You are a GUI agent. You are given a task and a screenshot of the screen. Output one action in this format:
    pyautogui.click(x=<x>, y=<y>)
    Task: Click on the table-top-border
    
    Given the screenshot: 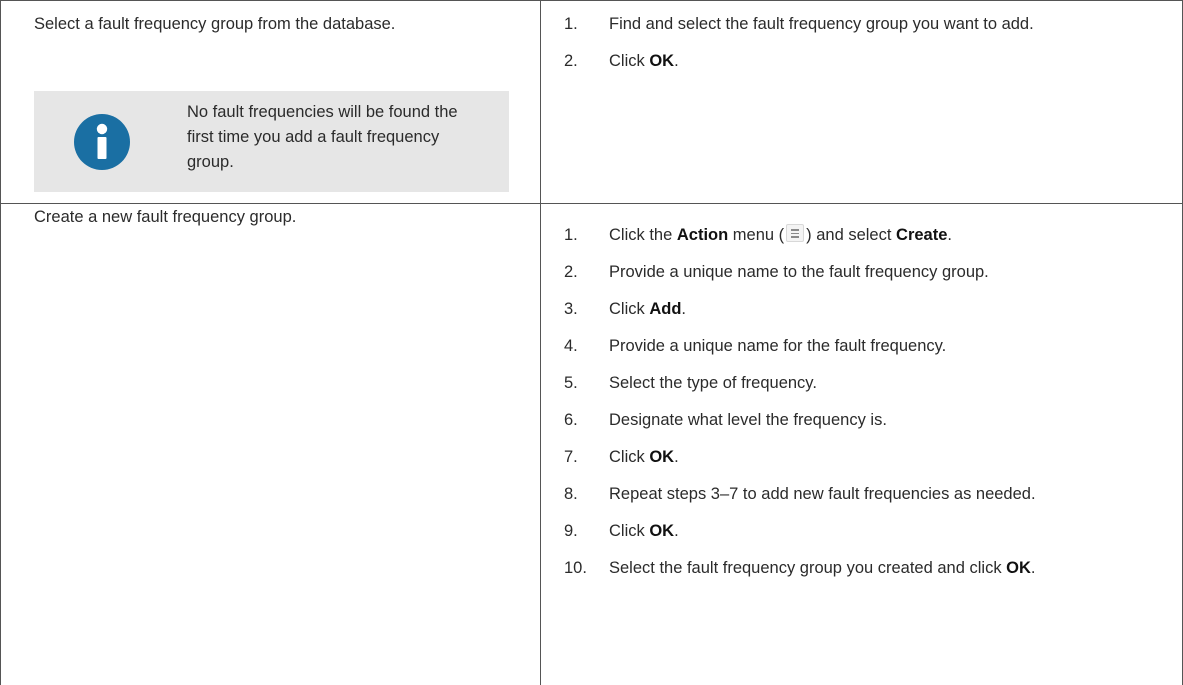 What is the action you would take?
    pyautogui.click(x=591, y=0)
    